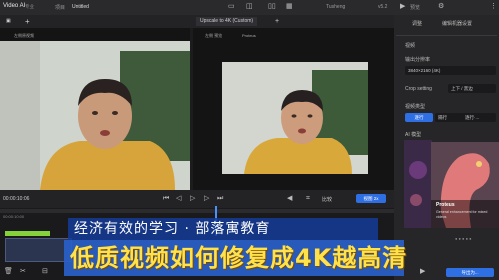 Image resolution: width=499 pixels, height=280 pixels. What do you see at coordinates (14, 6) in the screenshot?
I see `app-name: Video AI` at bounding box center [14, 6].